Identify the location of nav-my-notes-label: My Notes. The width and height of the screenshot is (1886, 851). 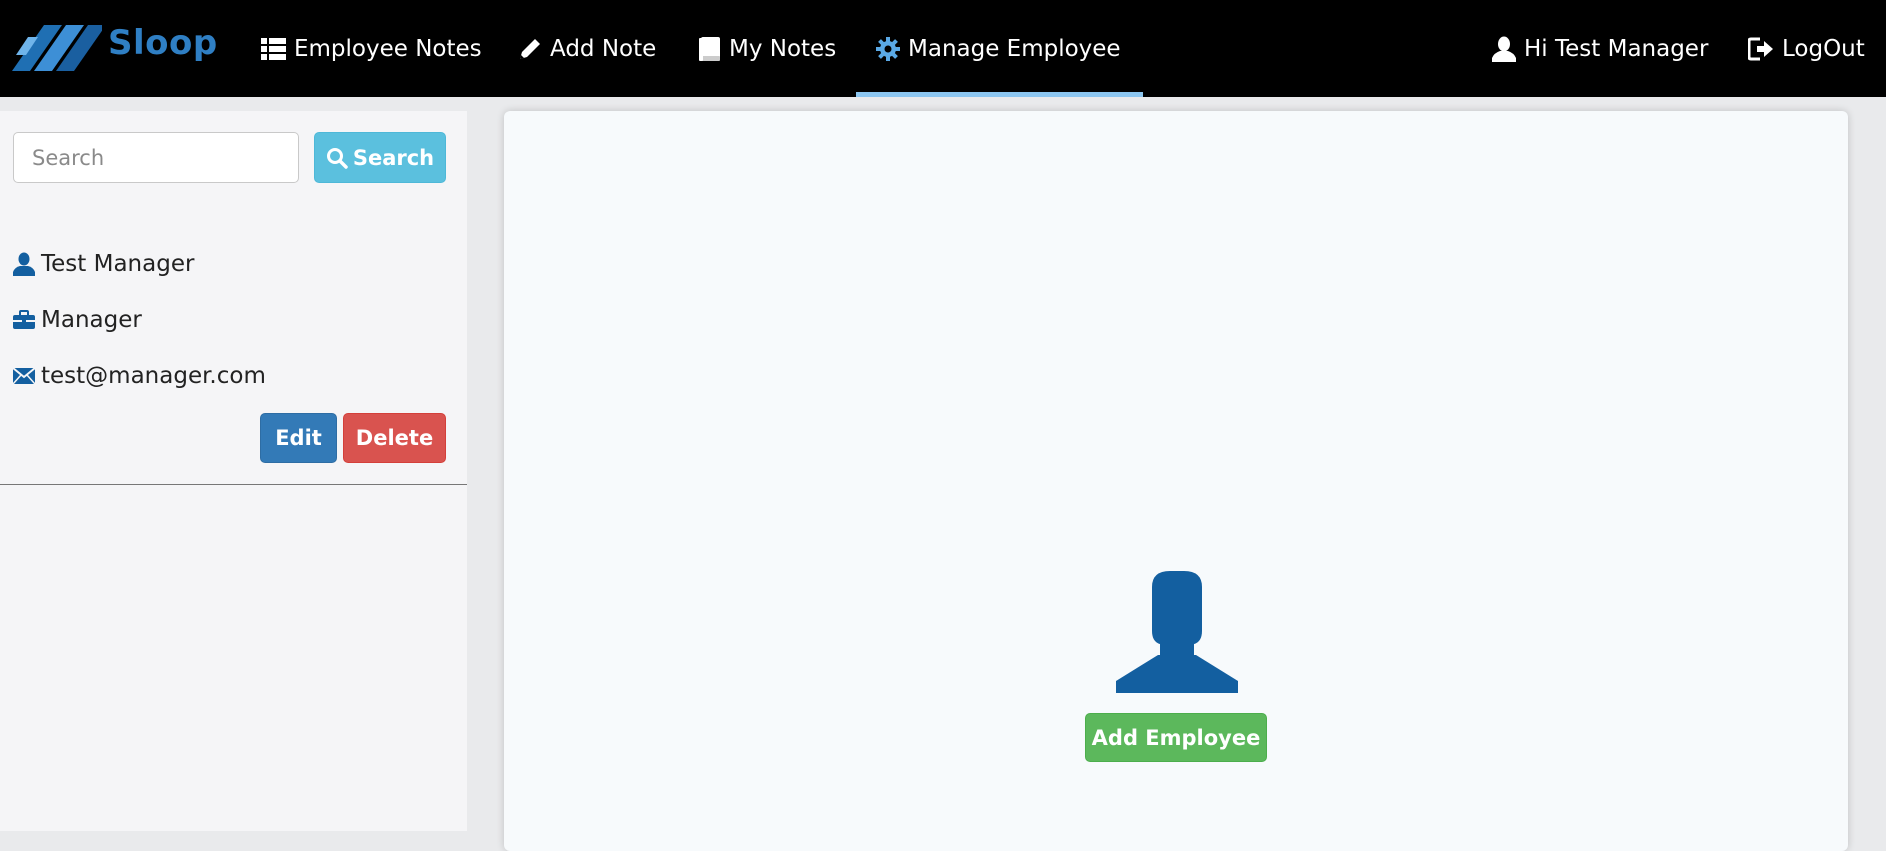
(783, 48).